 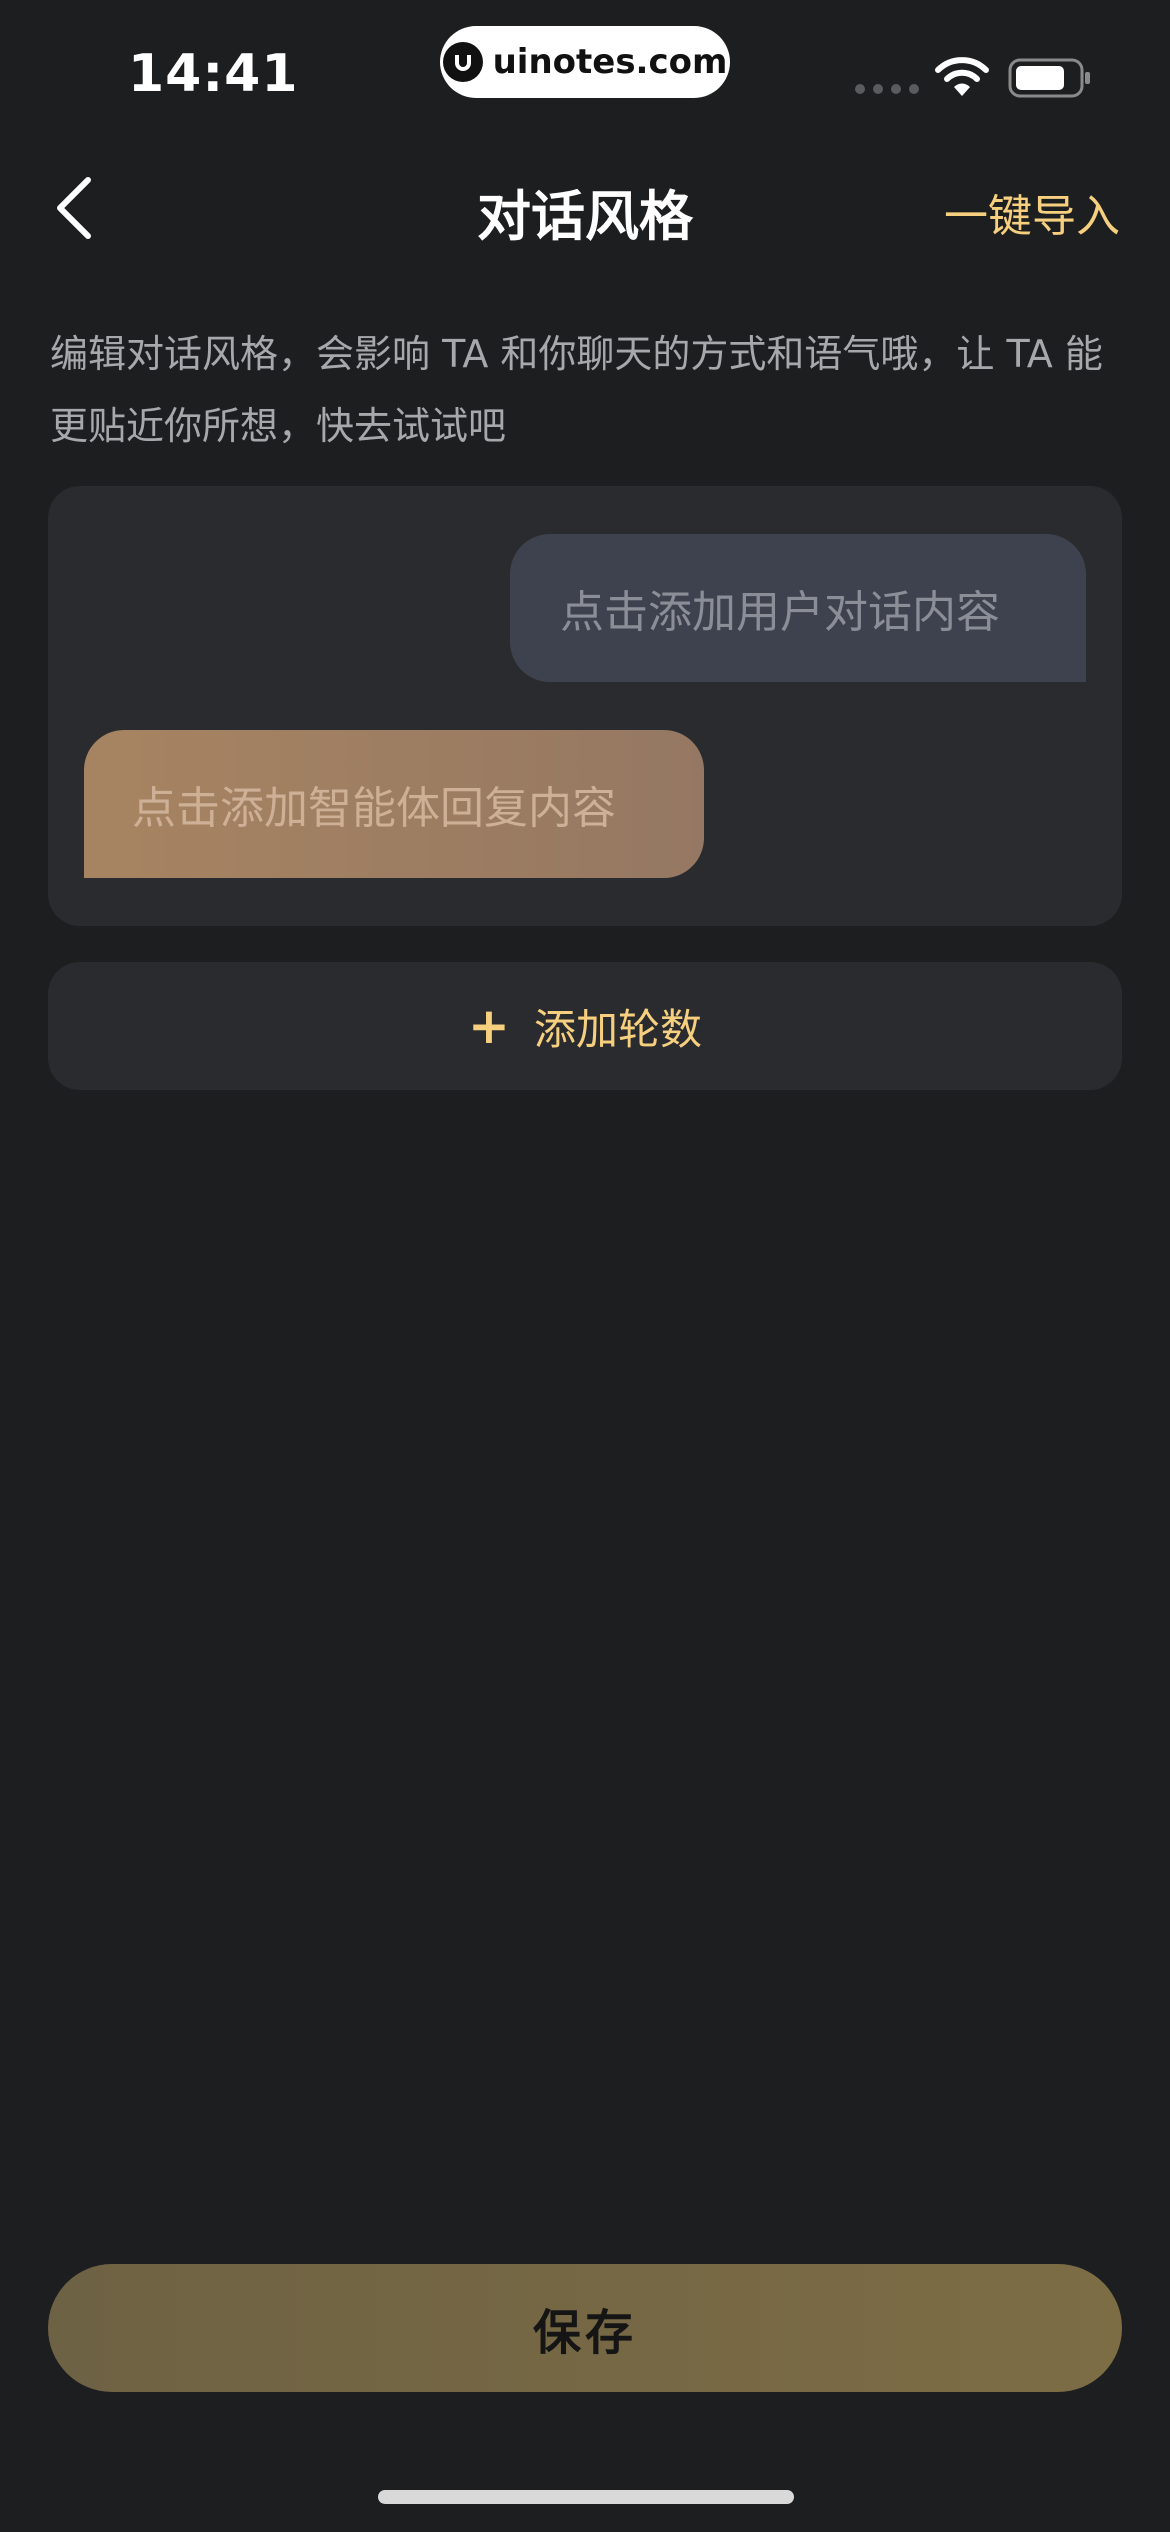 I want to click on cellular-signal-icon, so click(x=887, y=89).